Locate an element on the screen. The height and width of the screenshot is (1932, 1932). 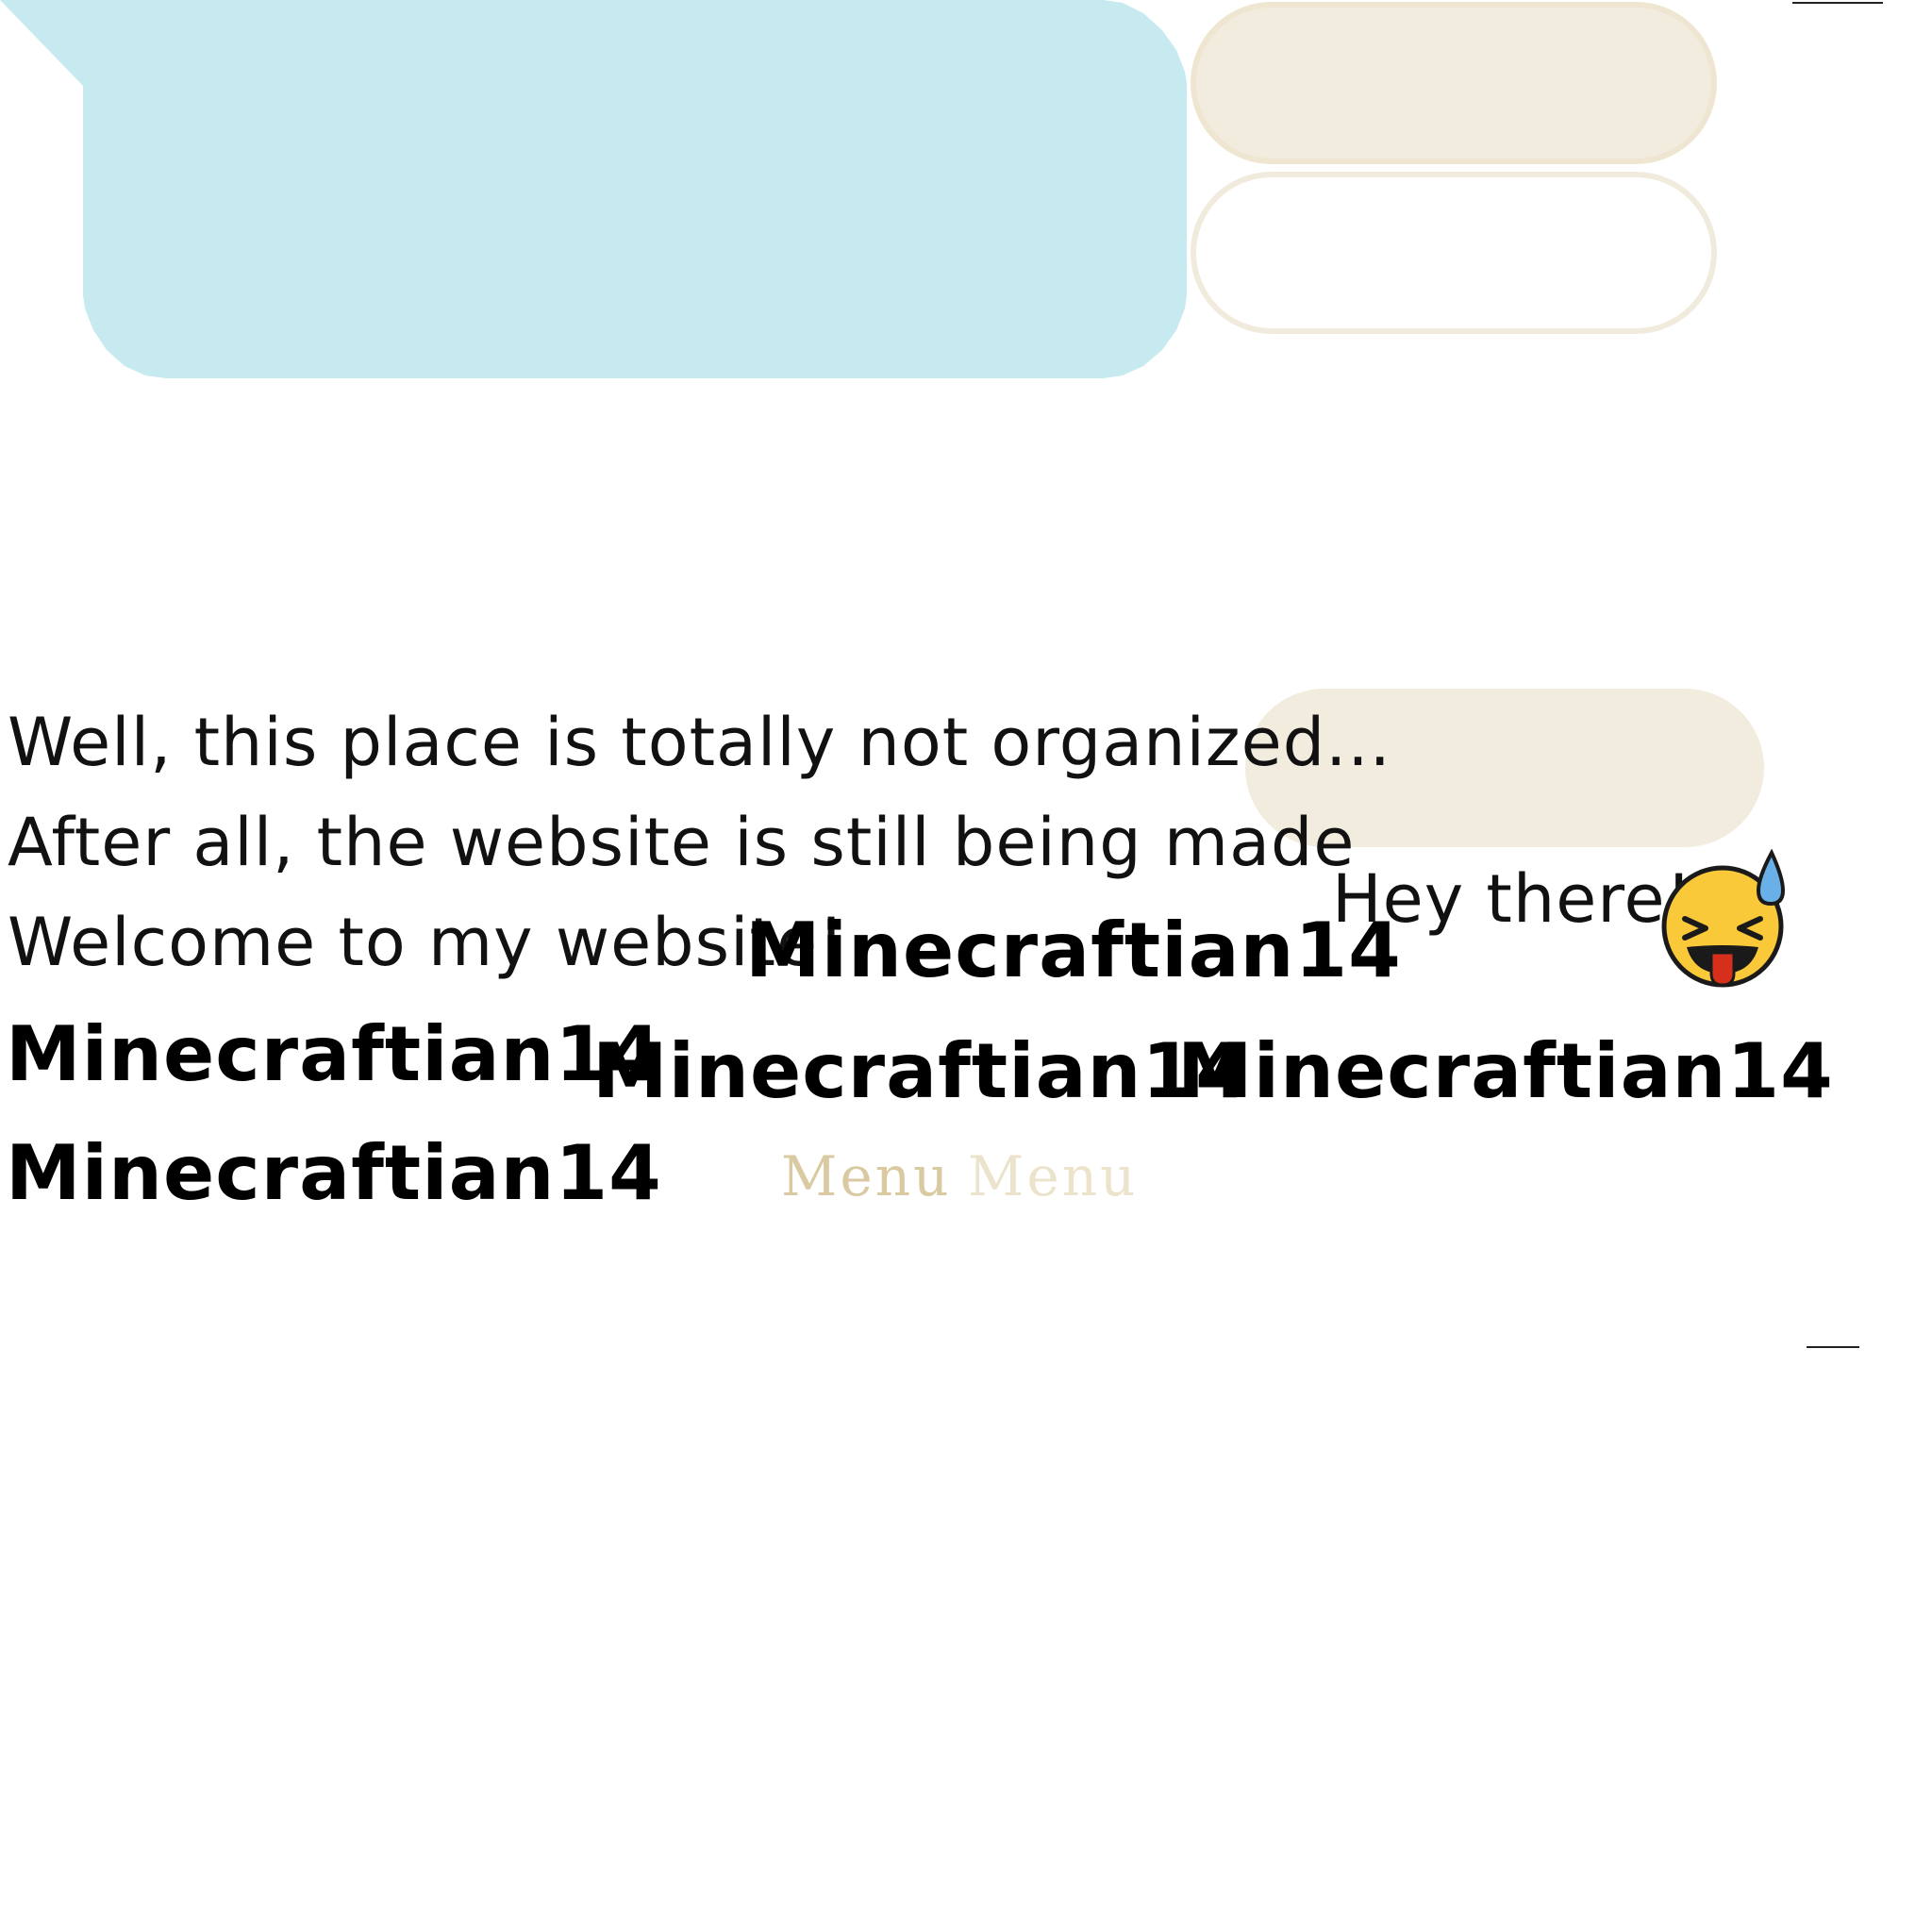
top-blue-panel is located at coordinates (594, 189).